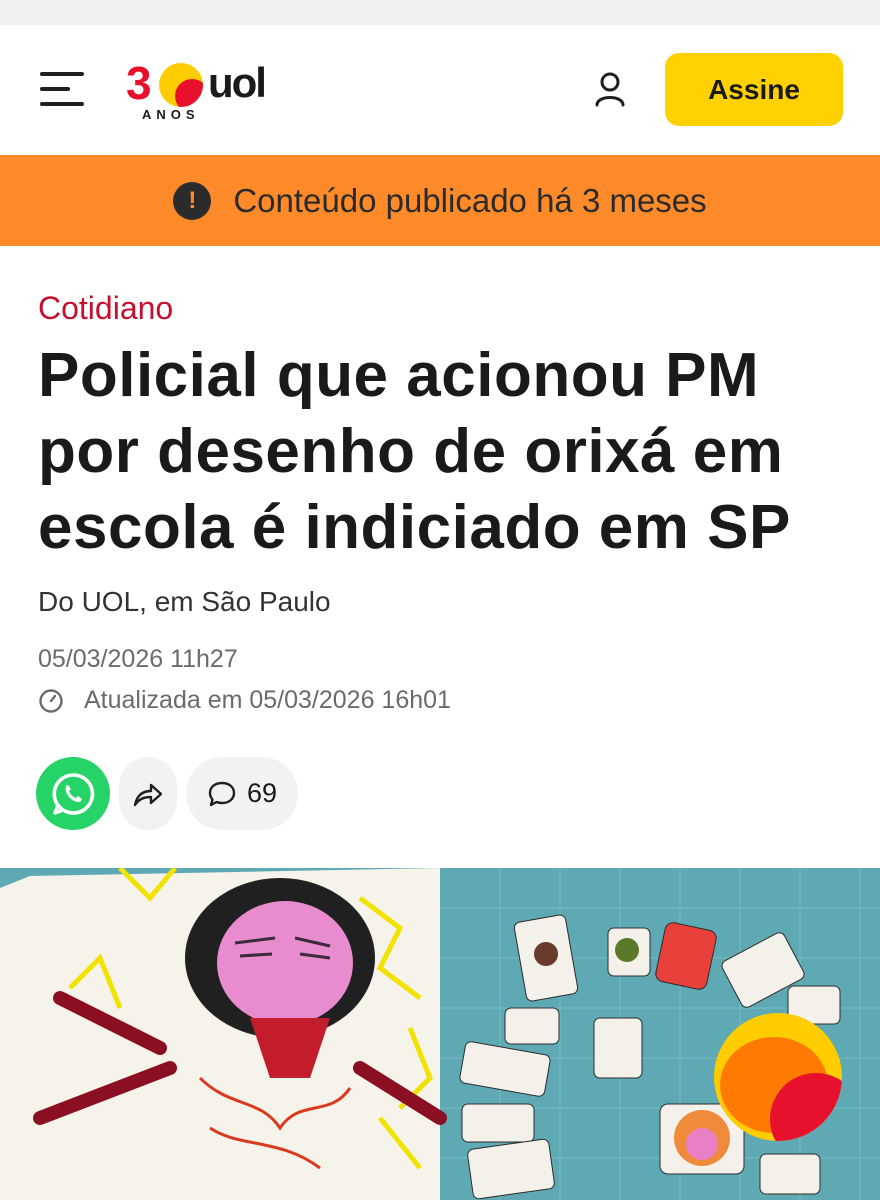  What do you see at coordinates (184, 601) in the screenshot?
I see `article-byline: Do UOL, em São Paulo` at bounding box center [184, 601].